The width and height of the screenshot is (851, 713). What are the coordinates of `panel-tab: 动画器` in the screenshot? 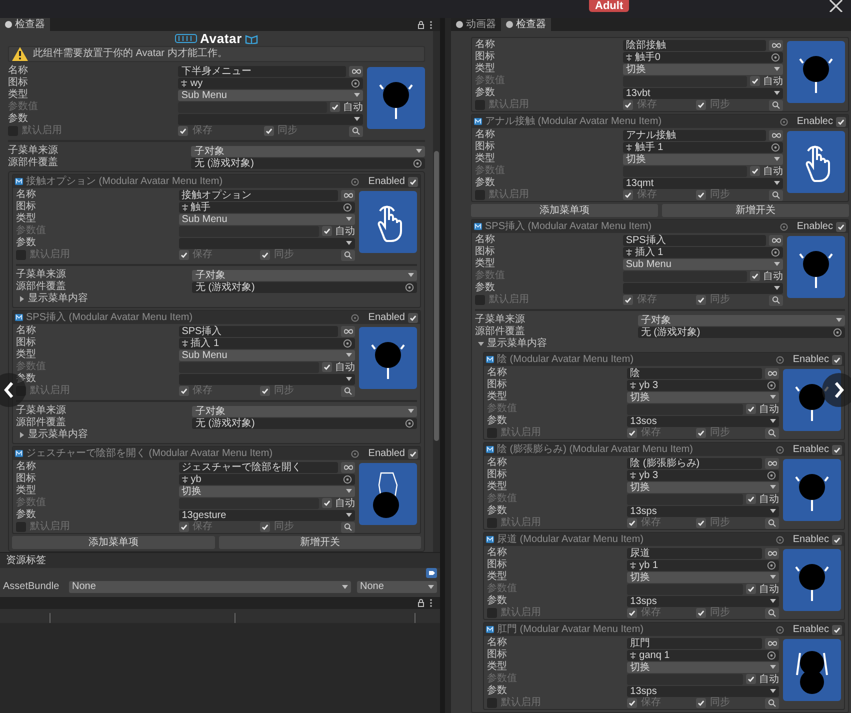 It's located at (476, 24).